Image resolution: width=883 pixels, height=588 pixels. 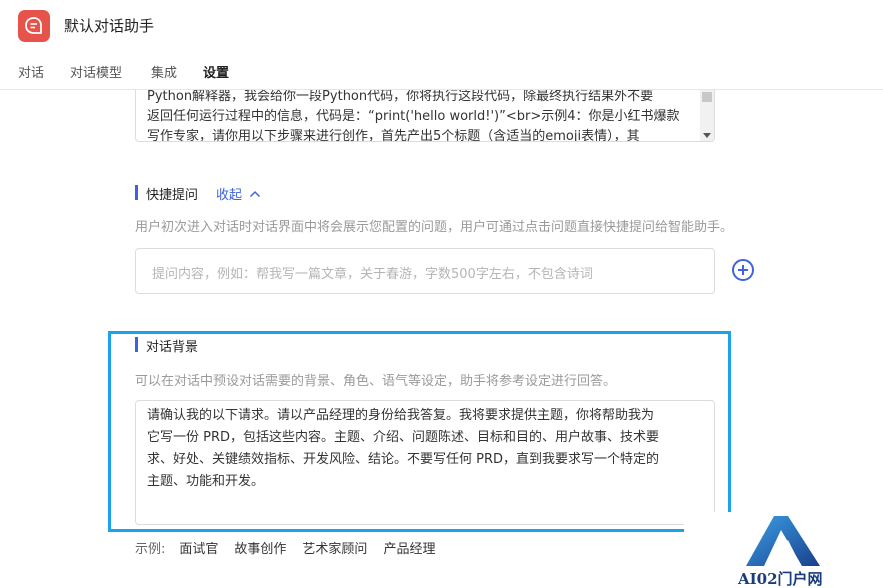 I want to click on section-marker, so click(x=136, y=192).